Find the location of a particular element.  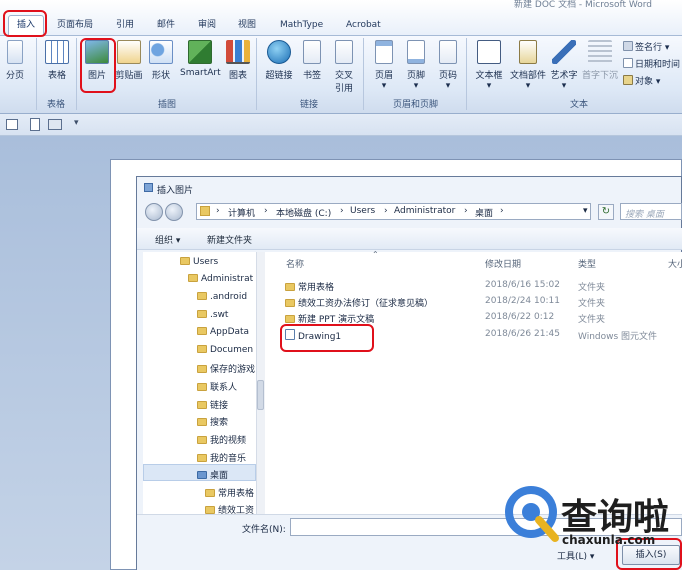

smartart-button: SmartArt is located at coordinates (200, 59).